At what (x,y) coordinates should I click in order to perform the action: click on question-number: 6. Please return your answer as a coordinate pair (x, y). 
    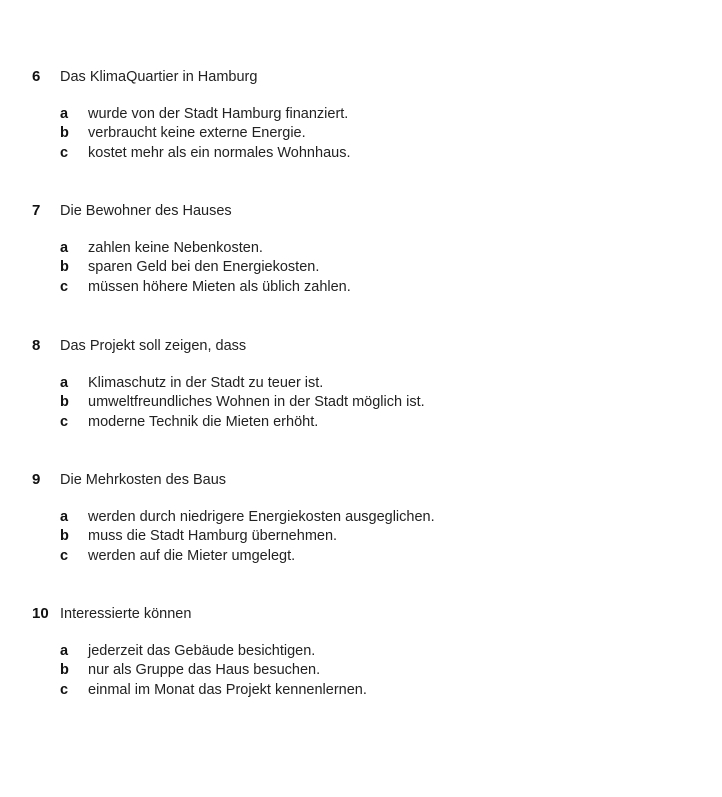
    Looking at the image, I should click on (36, 76).